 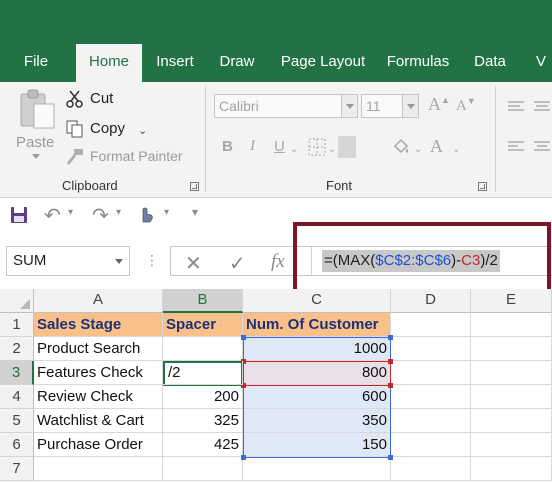 I want to click on tab-formulas: Formulas, so click(x=418, y=66).